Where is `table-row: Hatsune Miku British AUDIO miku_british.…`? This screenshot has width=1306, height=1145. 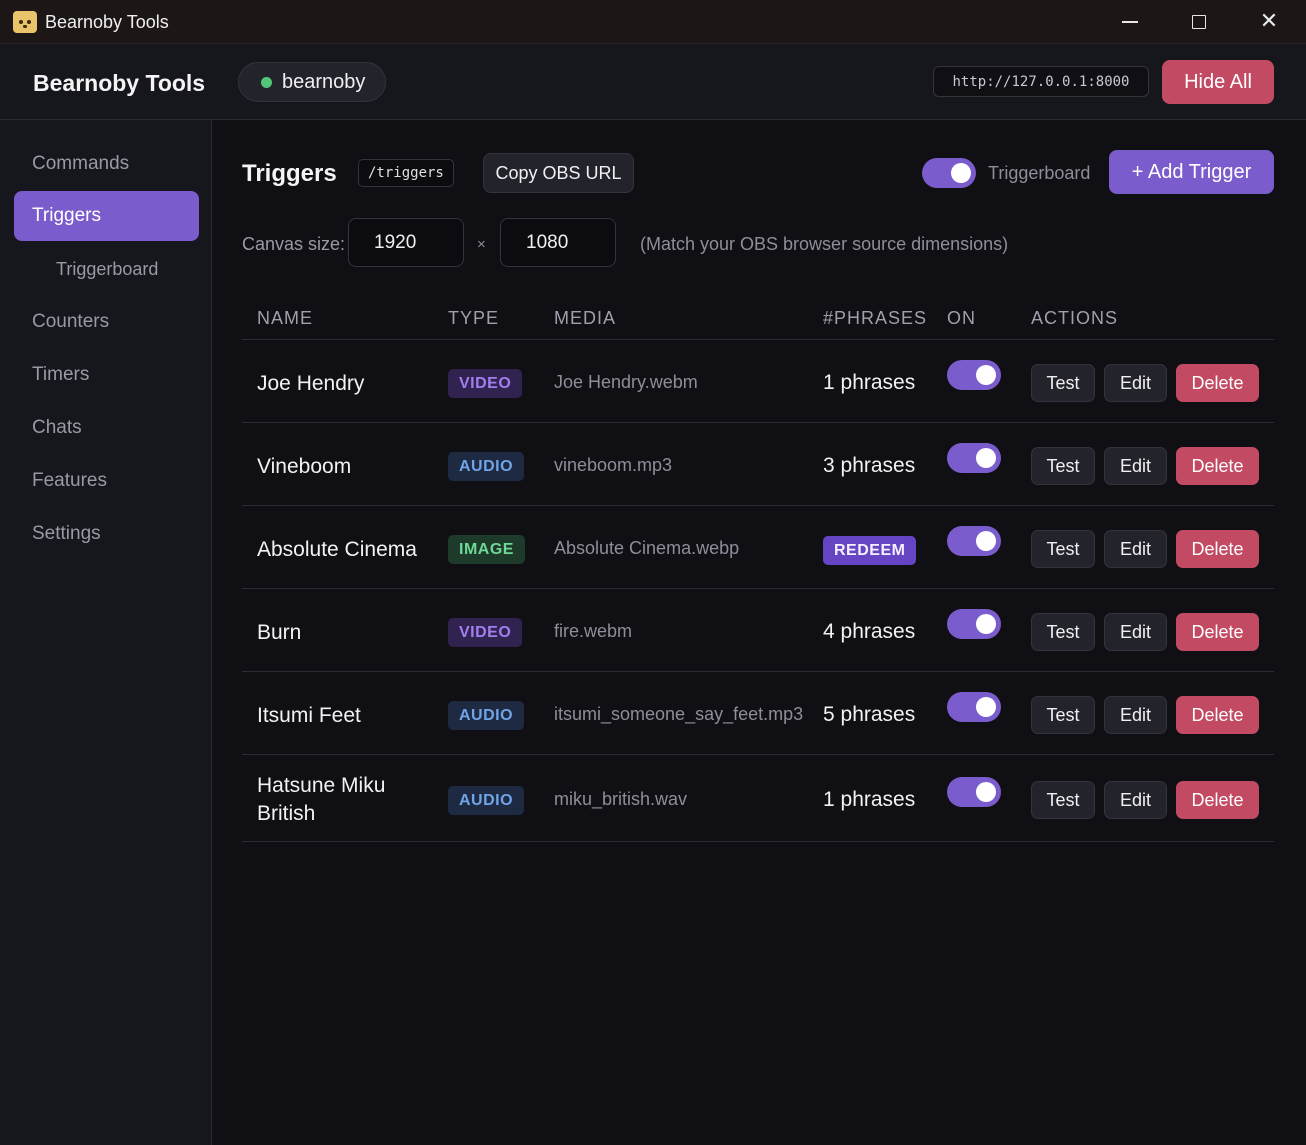
table-row: Hatsune Miku British AUDIO miku_british.… is located at coordinates (758, 798).